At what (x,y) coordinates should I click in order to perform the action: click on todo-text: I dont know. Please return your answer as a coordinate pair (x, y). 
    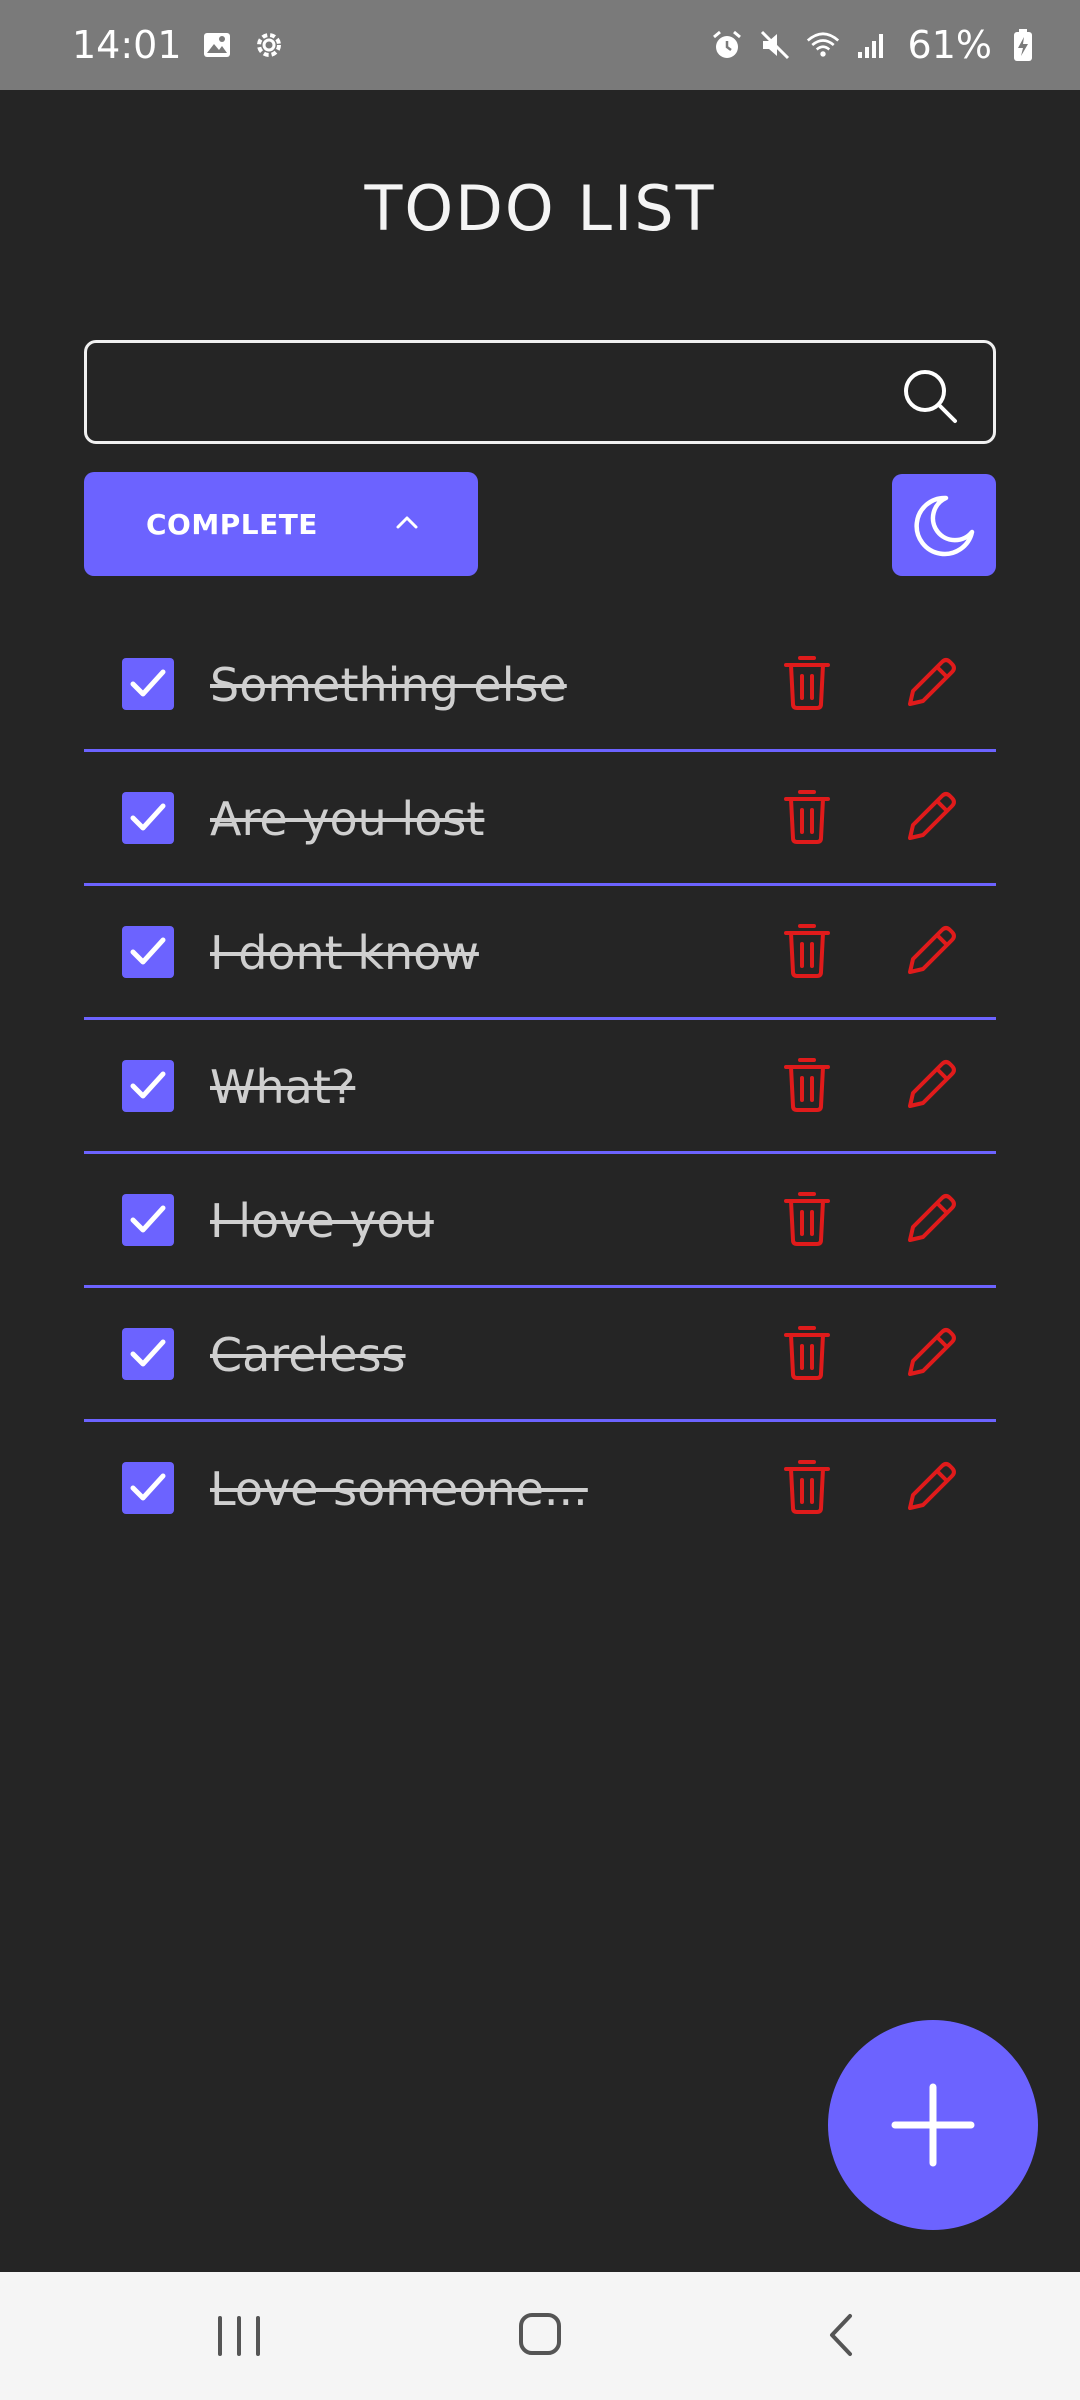
    Looking at the image, I should click on (344, 953).